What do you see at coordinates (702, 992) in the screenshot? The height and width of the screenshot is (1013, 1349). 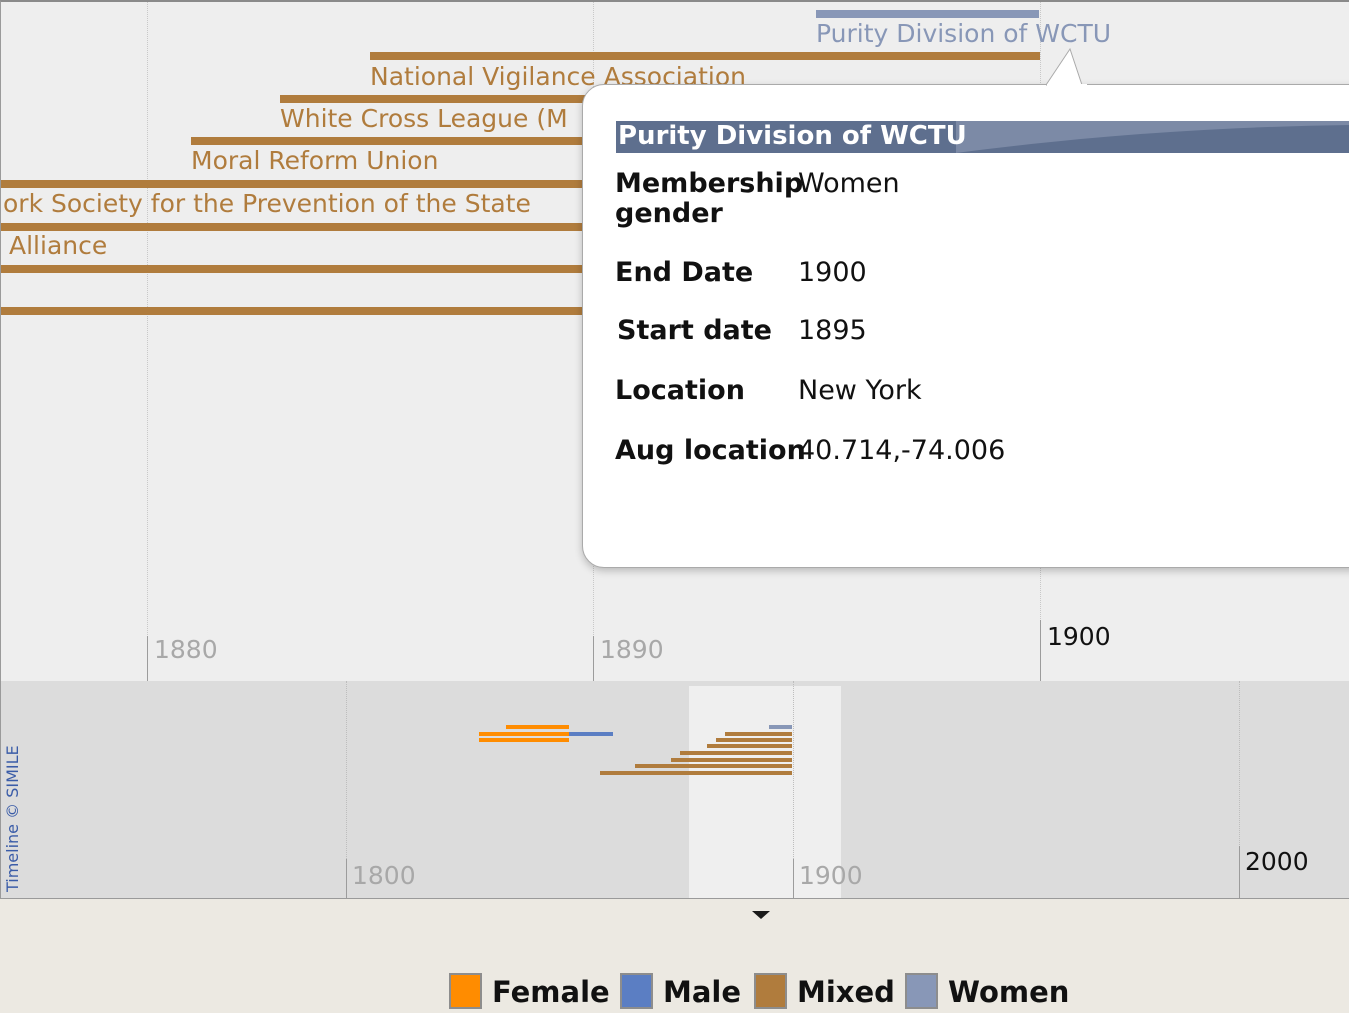 I see `legend-label: Male` at bounding box center [702, 992].